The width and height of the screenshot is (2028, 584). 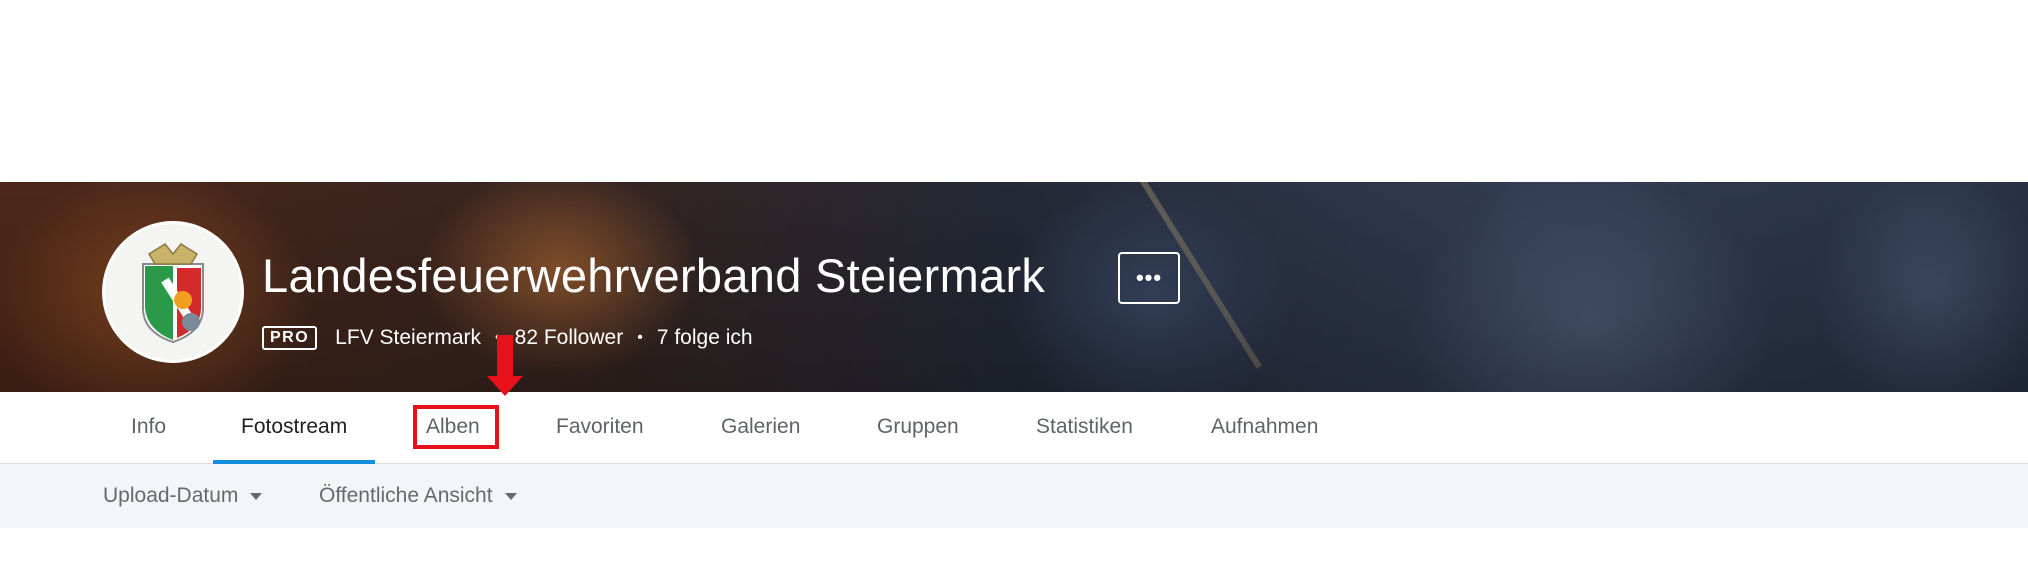 I want to click on annotation-highlight-box, so click(x=456, y=427).